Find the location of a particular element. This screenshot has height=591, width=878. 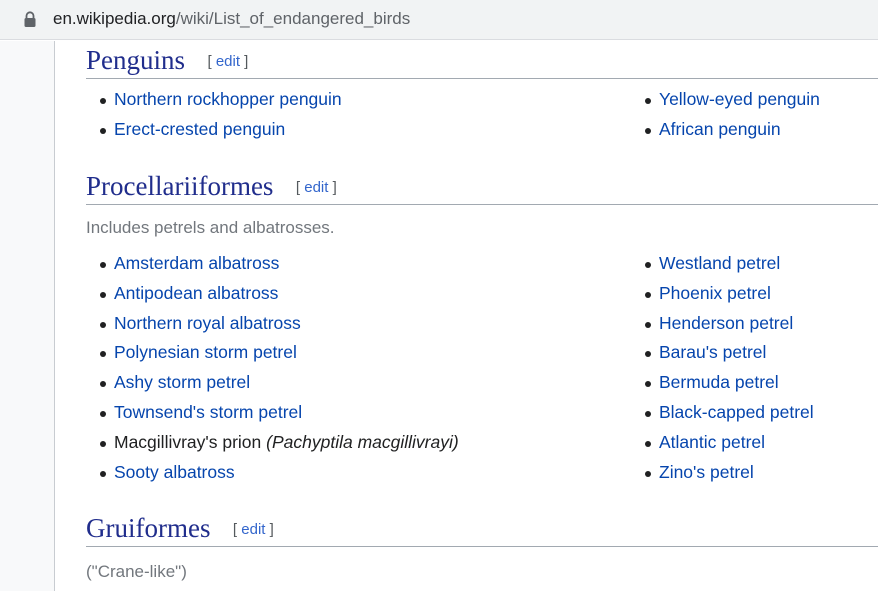

list-item: Yellow-eyed penguin is located at coordinates (725, 100).